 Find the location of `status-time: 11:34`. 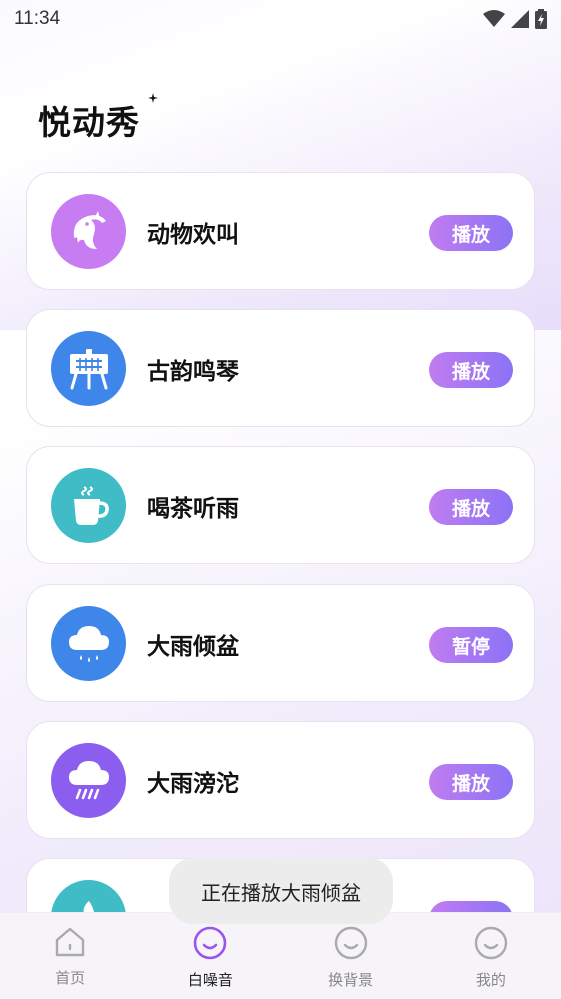

status-time: 11:34 is located at coordinates (37, 18).